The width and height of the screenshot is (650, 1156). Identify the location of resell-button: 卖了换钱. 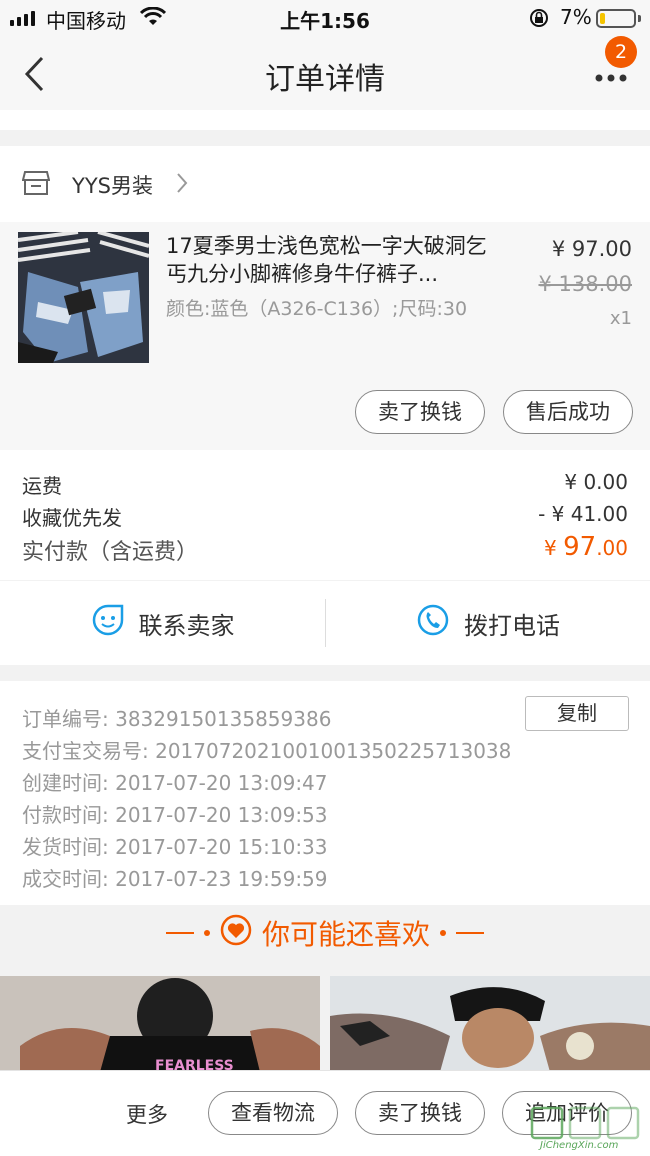
(420, 412).